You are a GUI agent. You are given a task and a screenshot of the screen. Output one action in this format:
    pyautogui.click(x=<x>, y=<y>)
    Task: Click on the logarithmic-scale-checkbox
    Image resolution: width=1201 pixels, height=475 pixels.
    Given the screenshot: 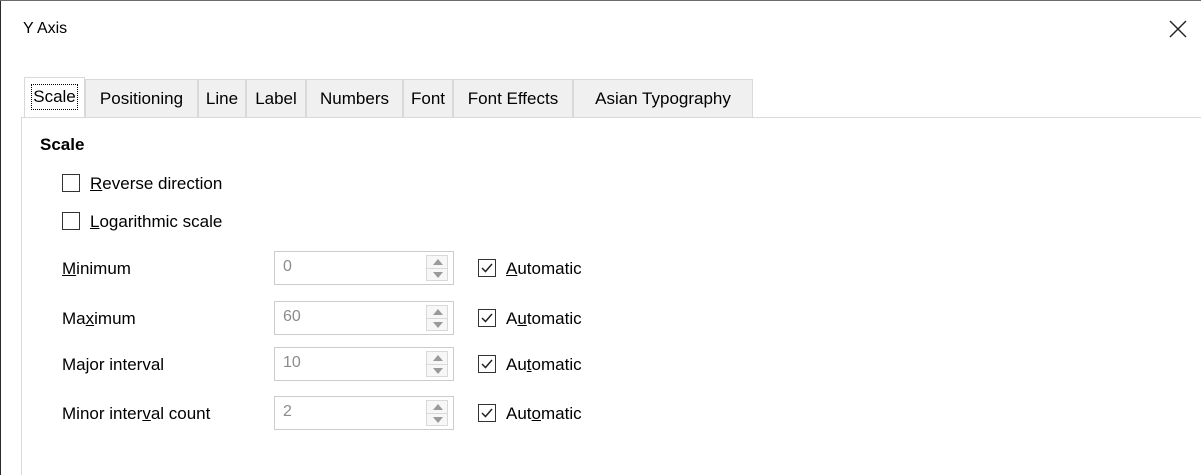 What is the action you would take?
    pyautogui.click(x=71, y=221)
    